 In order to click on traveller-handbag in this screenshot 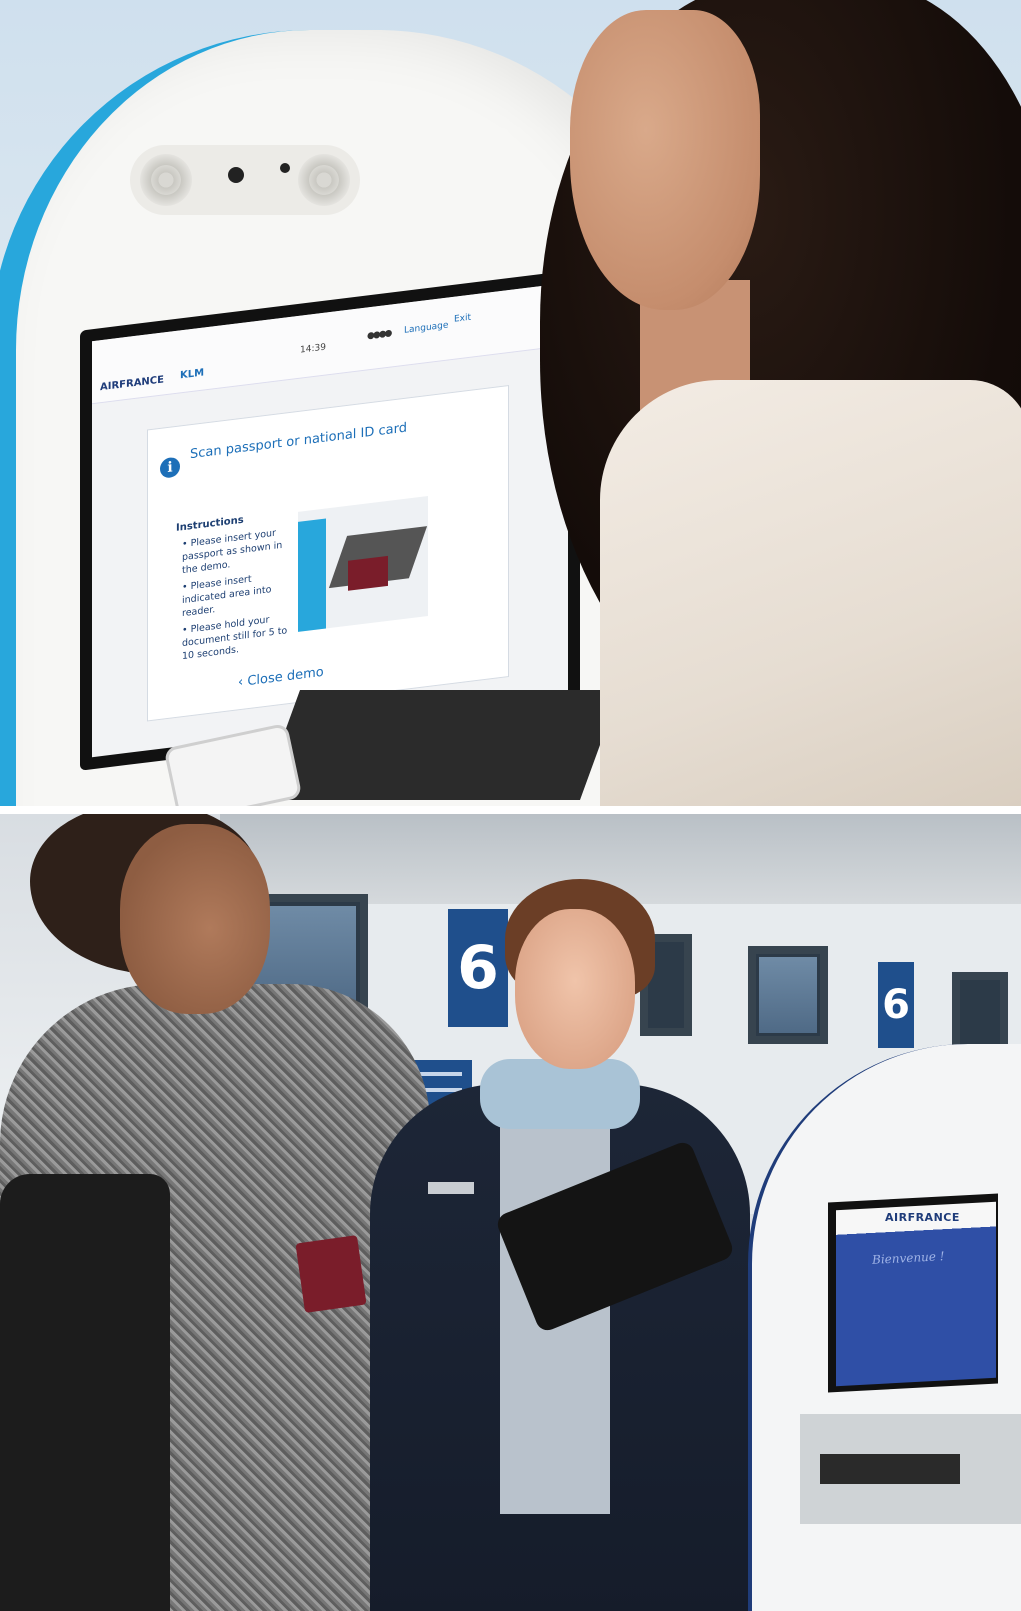, I will do `click(85, 1392)`.